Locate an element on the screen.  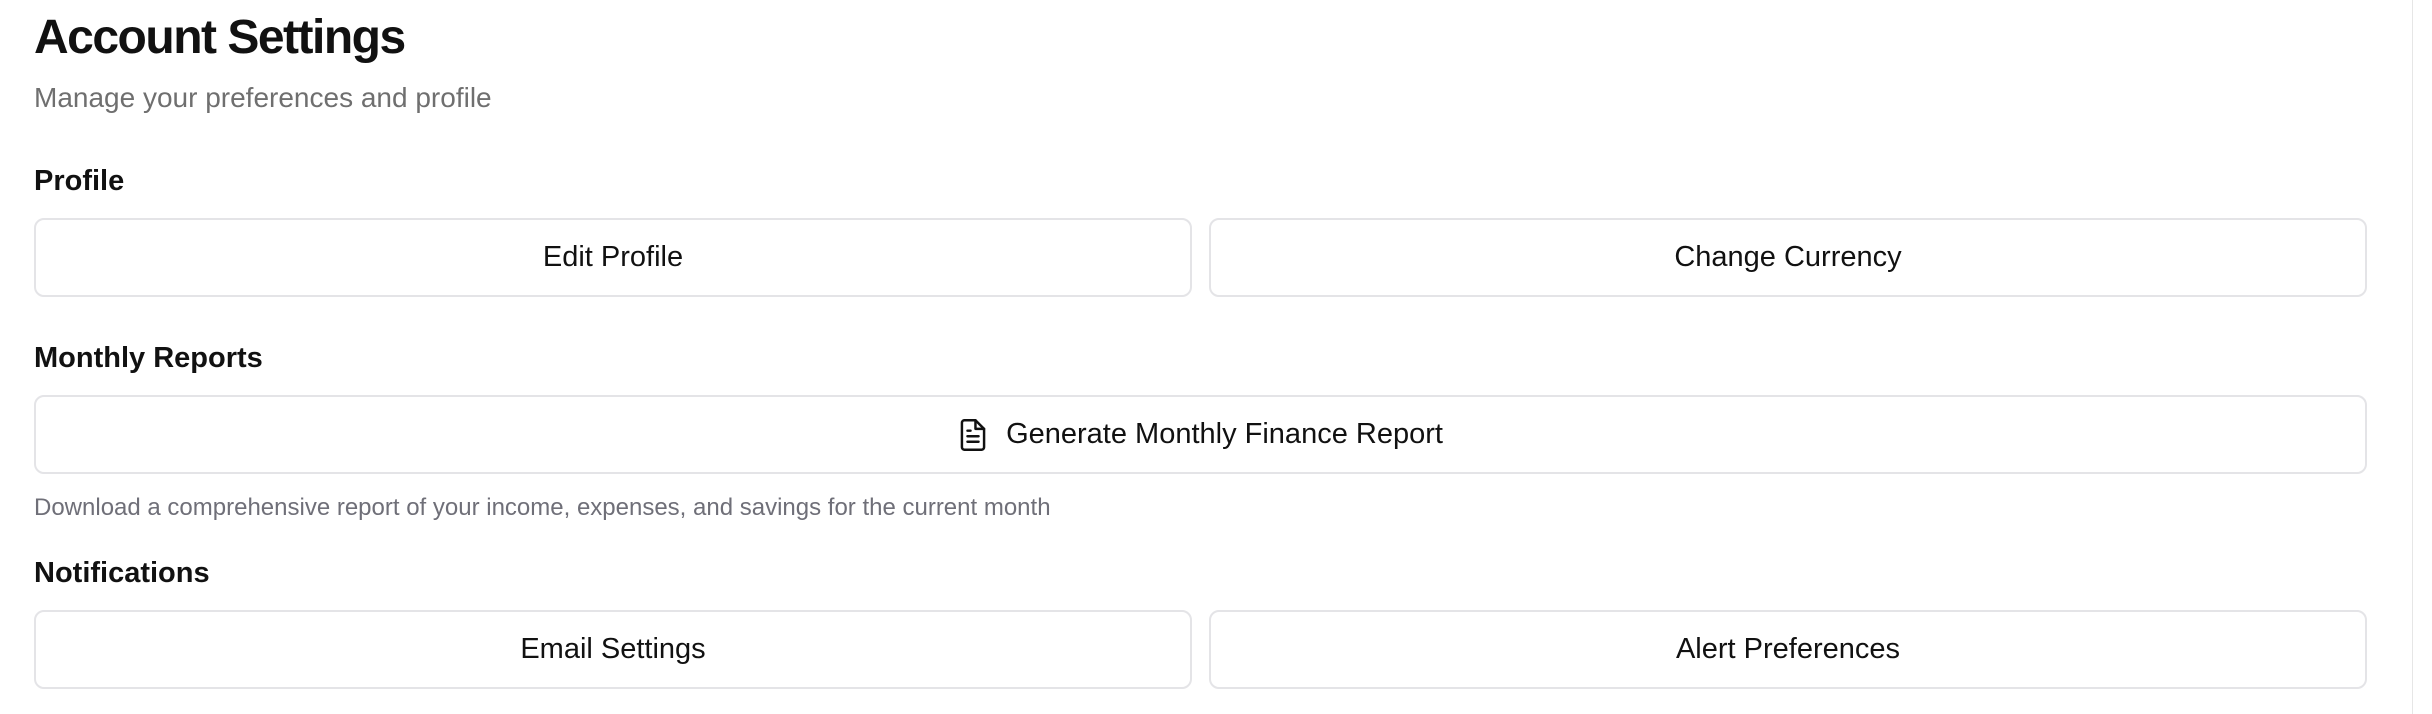
alert-preferences-label: Alert Preferences is located at coordinates (1788, 649).